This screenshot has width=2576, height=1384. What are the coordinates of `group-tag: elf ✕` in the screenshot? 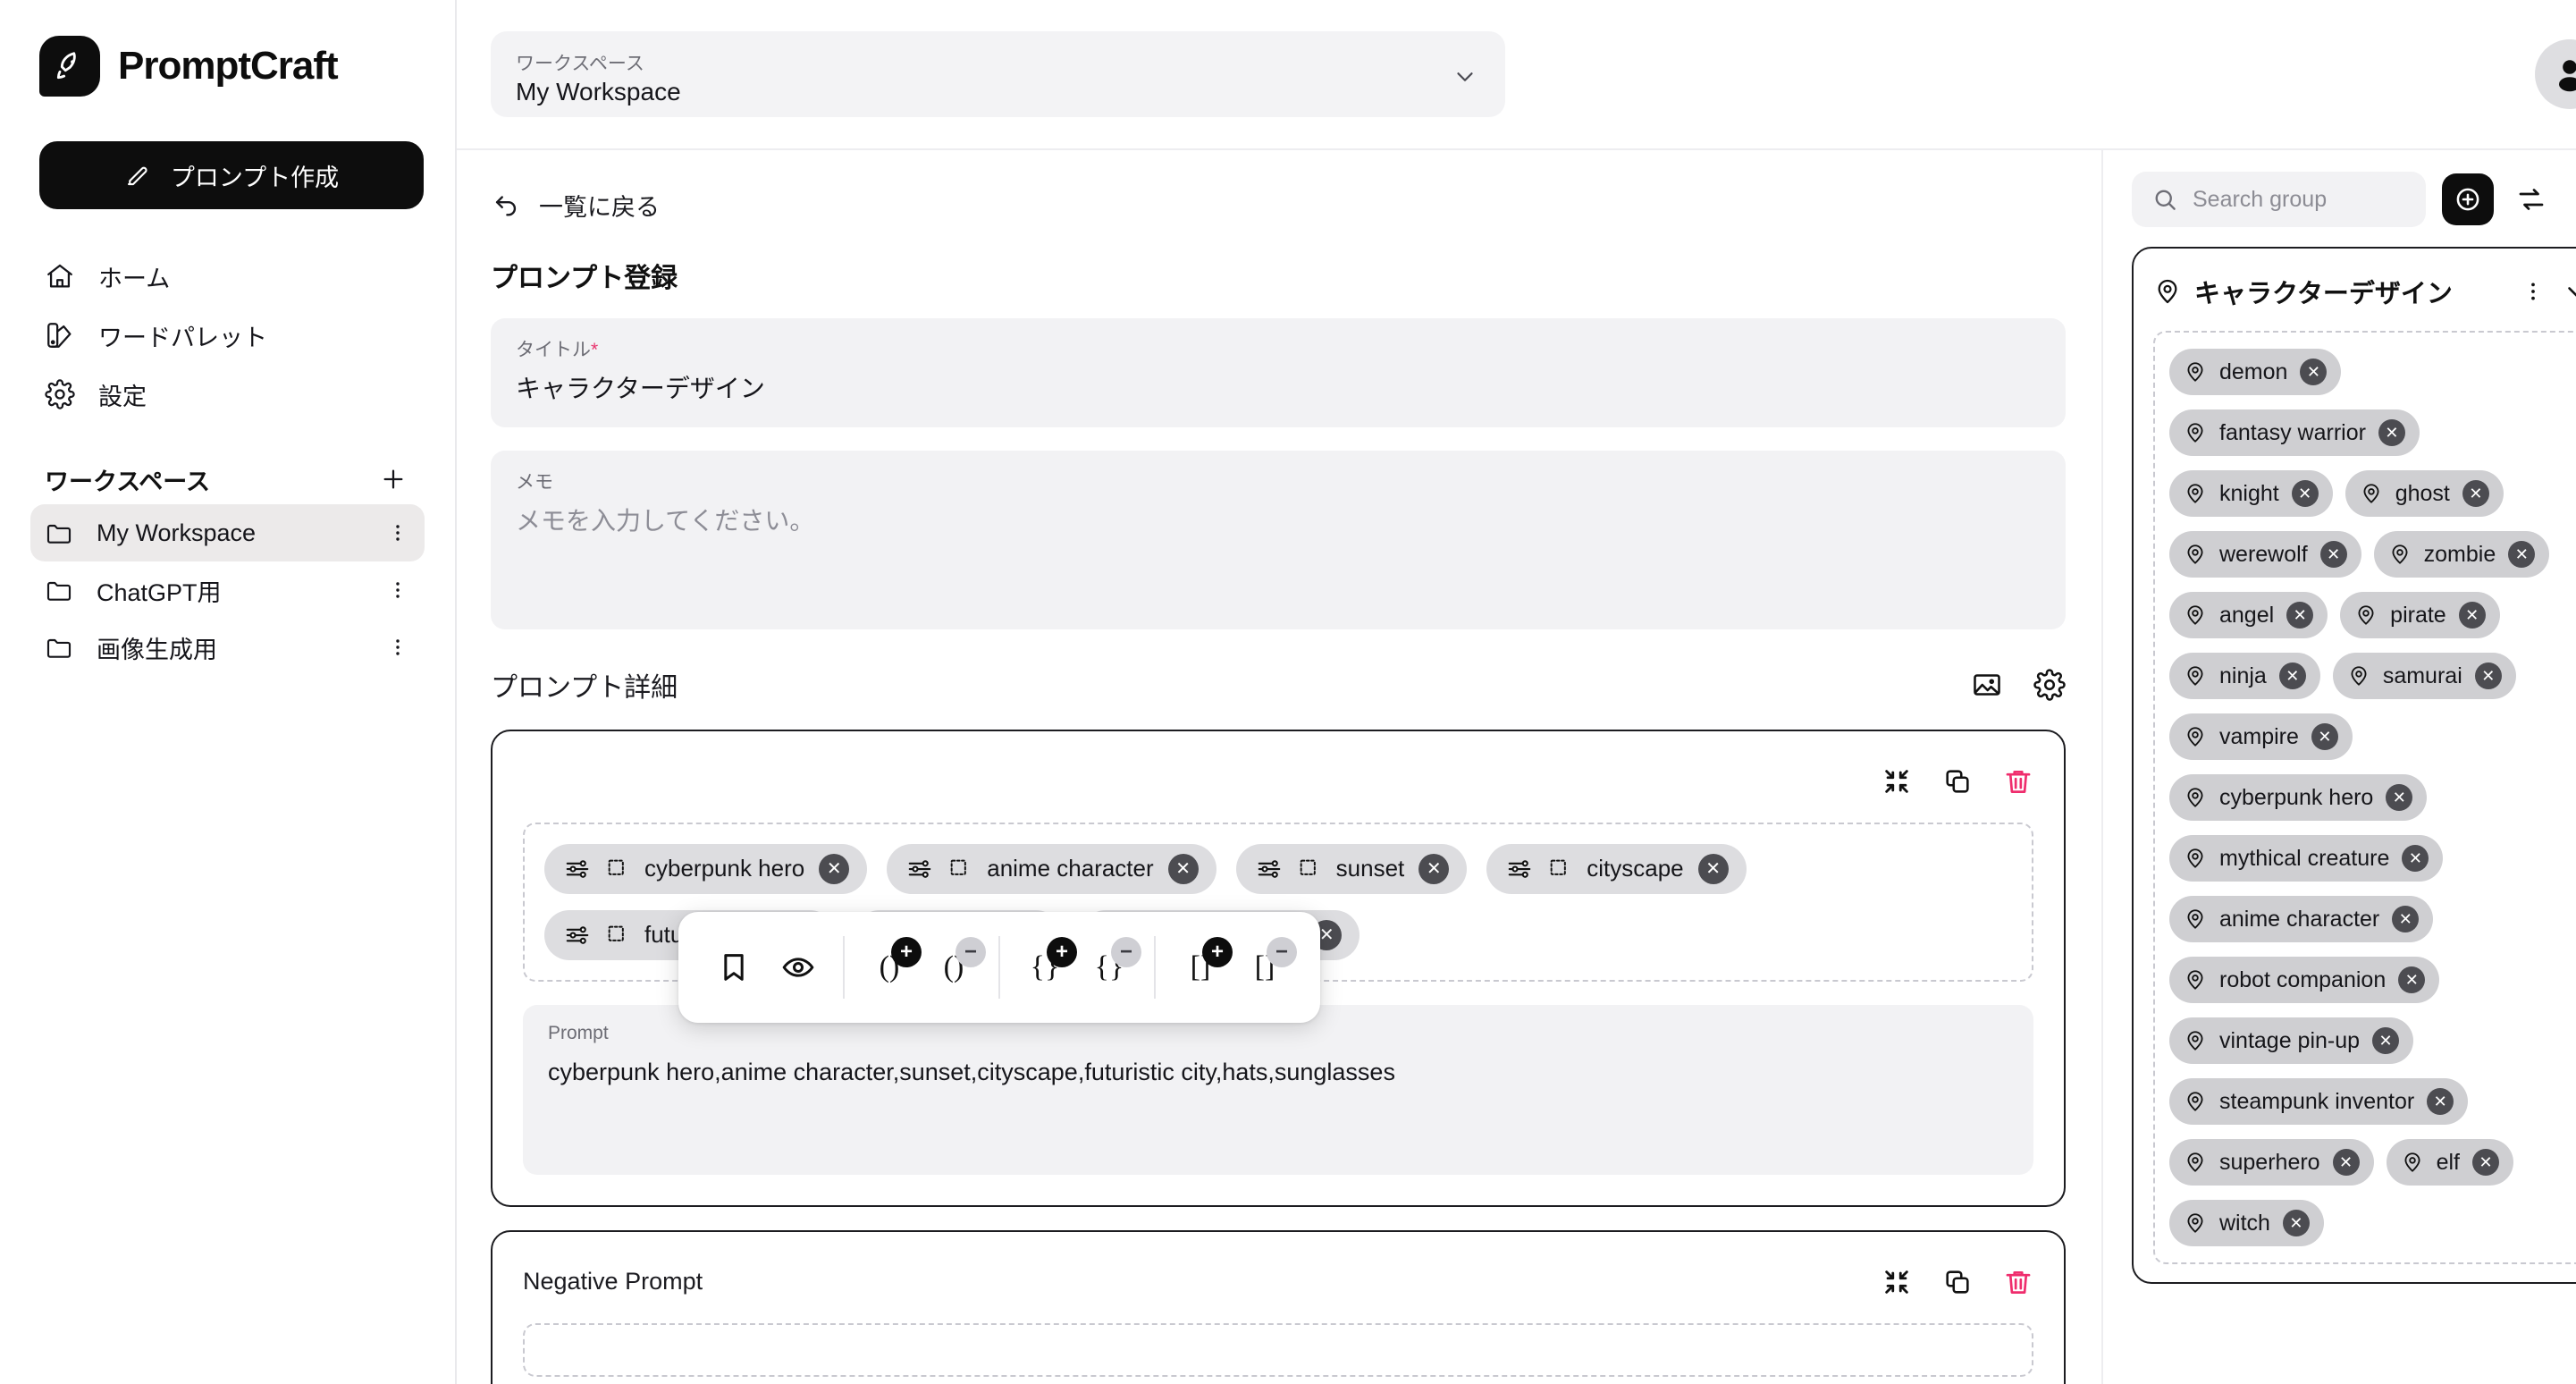 It's located at (2450, 1163).